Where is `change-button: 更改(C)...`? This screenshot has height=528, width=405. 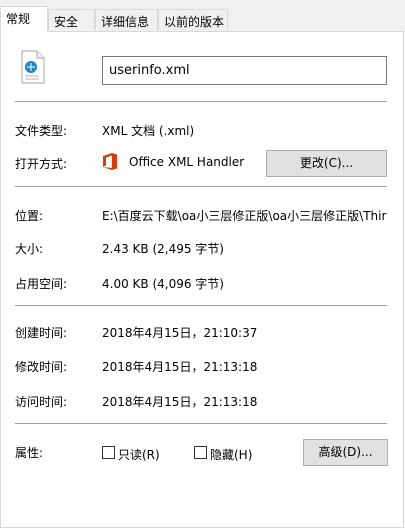
change-button: 更改(C)... is located at coordinates (326, 163).